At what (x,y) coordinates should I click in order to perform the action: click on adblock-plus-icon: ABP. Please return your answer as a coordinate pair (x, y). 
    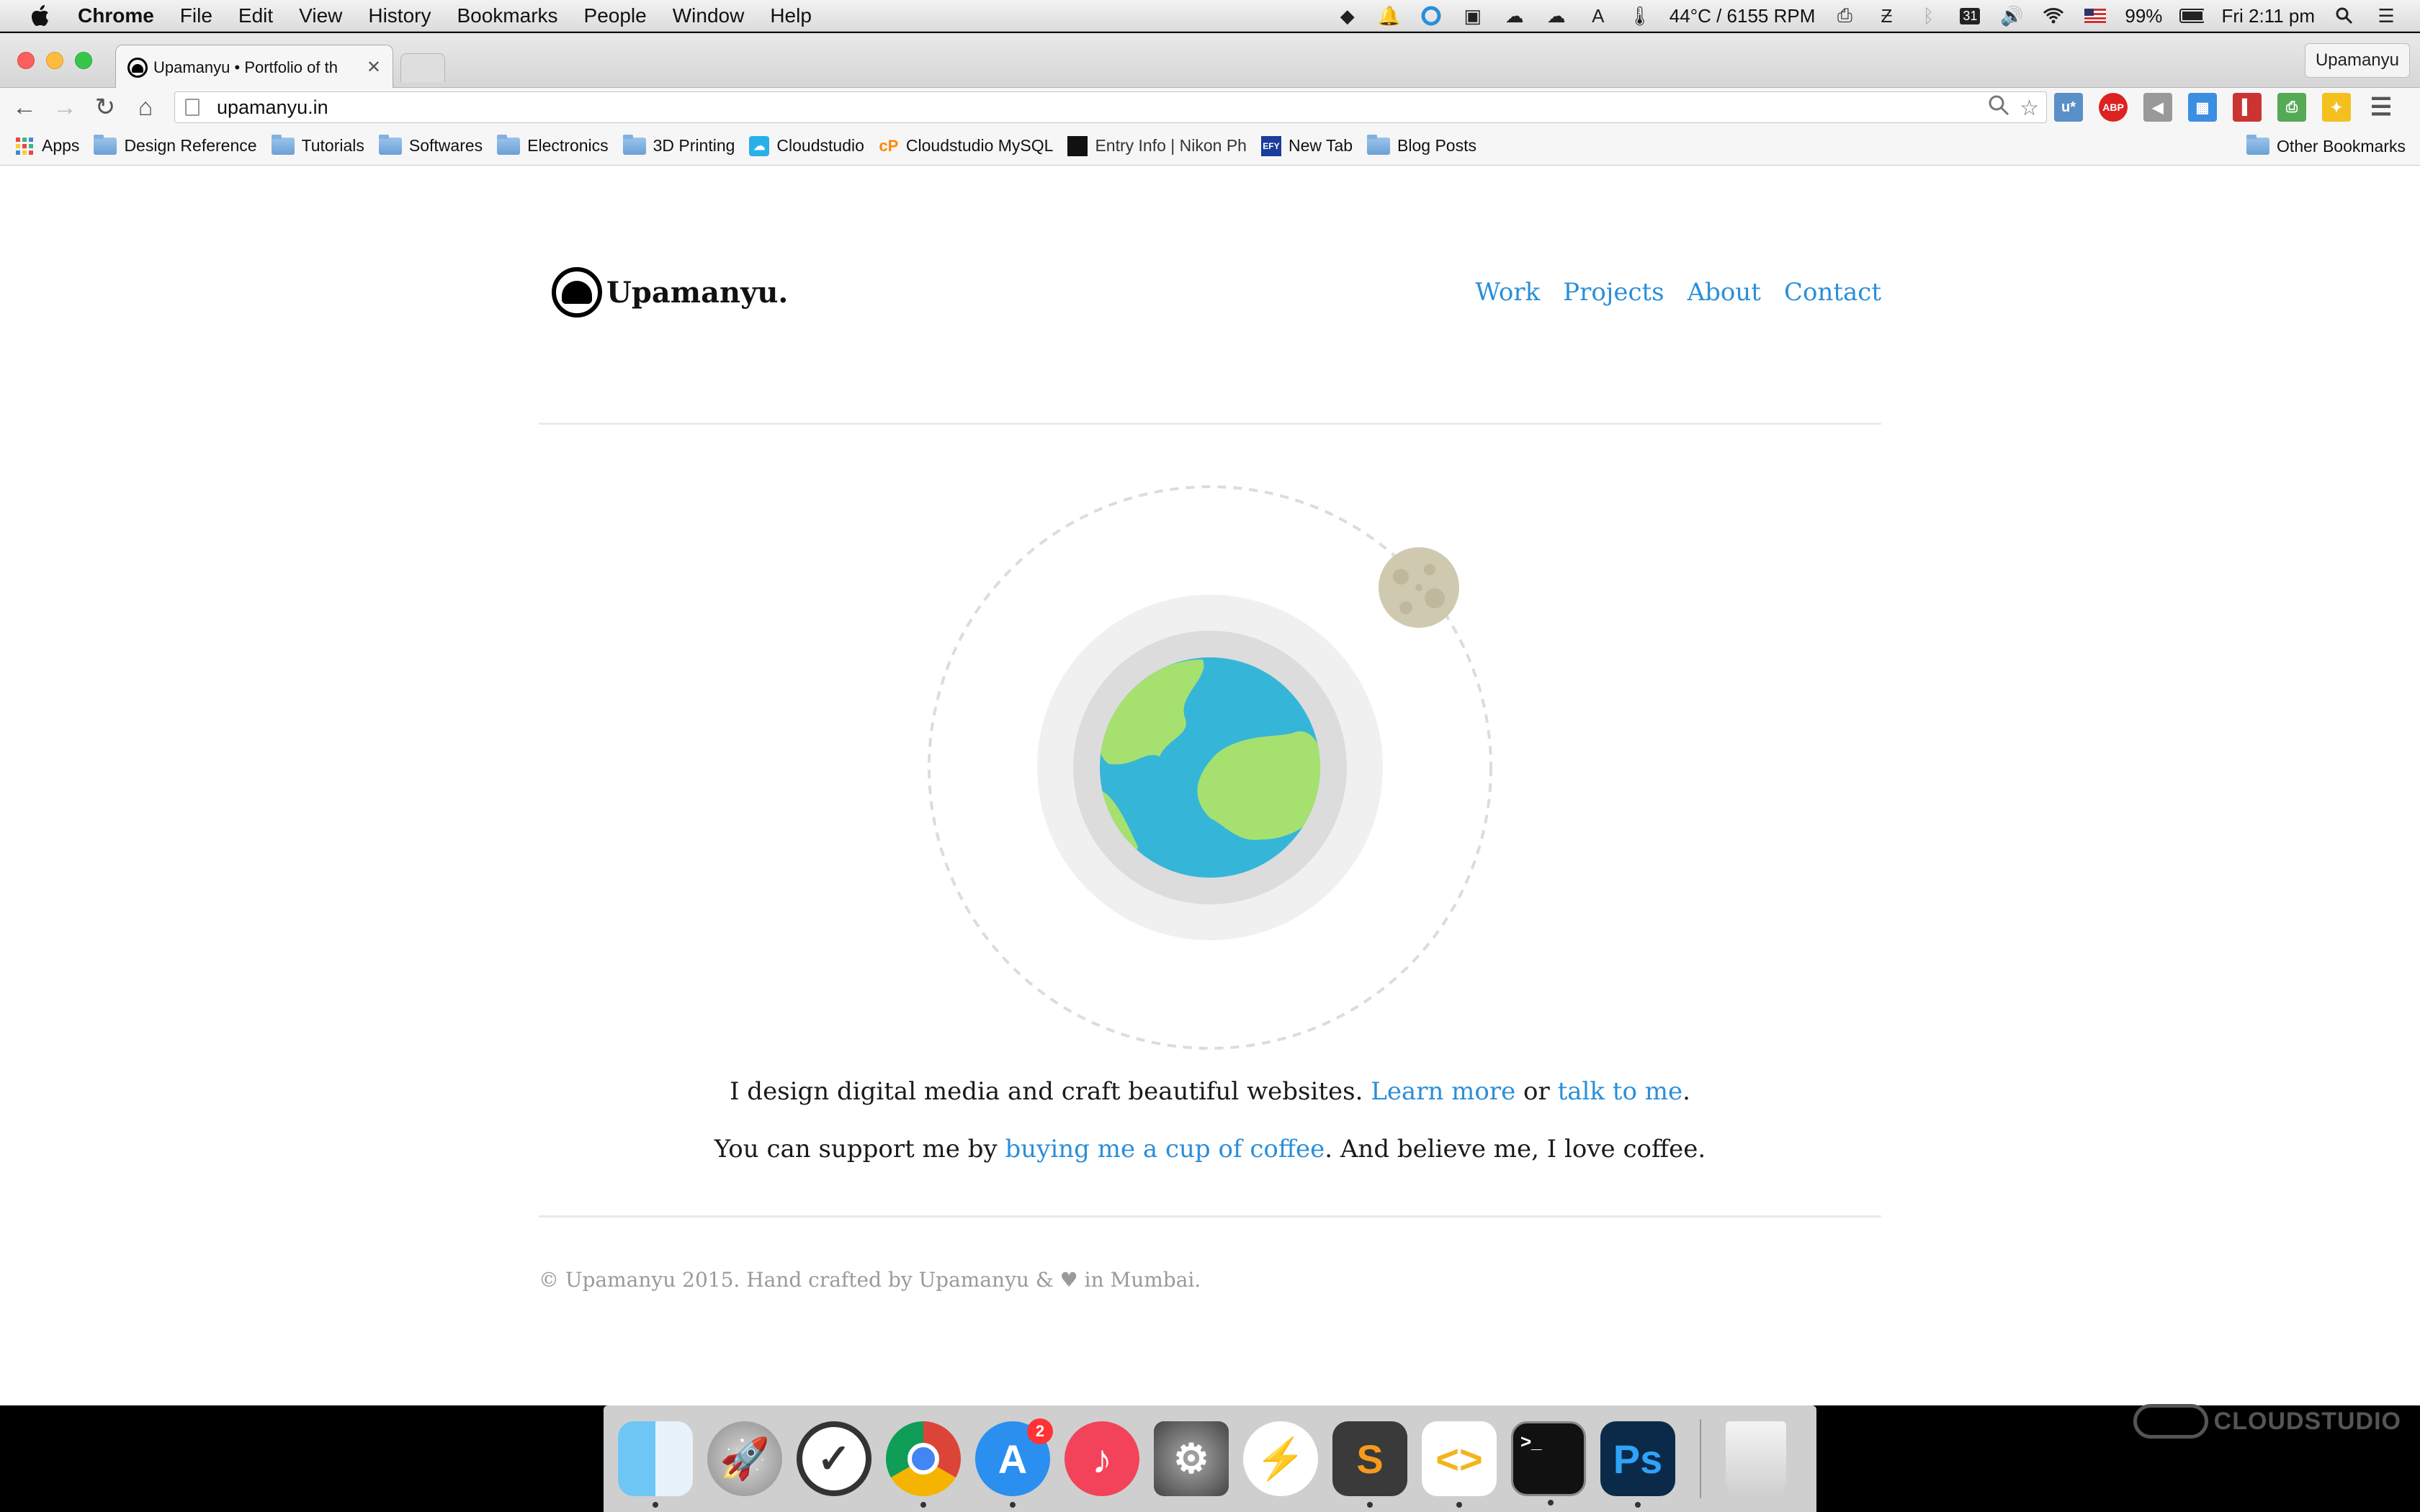
    Looking at the image, I should click on (2113, 107).